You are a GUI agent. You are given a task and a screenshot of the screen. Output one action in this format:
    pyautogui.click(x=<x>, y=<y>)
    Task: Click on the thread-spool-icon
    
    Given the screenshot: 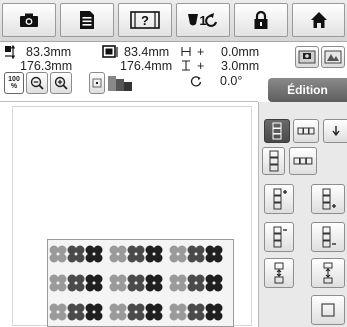 What is the action you would take?
    pyautogui.click(x=120, y=83)
    